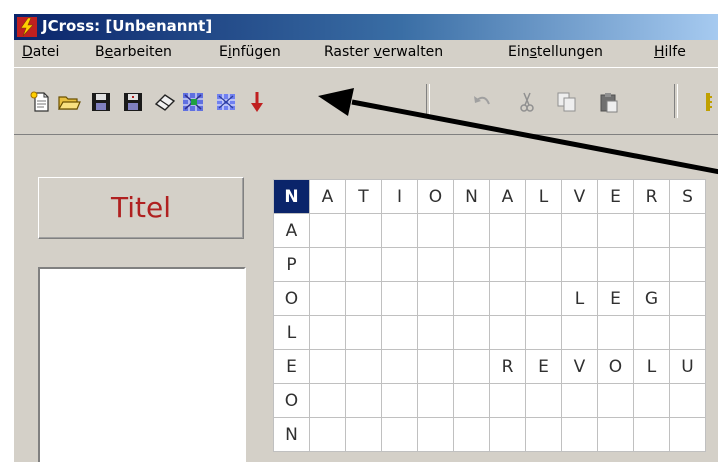 The height and width of the screenshot is (462, 718). I want to click on title-button: Titel, so click(141, 208).